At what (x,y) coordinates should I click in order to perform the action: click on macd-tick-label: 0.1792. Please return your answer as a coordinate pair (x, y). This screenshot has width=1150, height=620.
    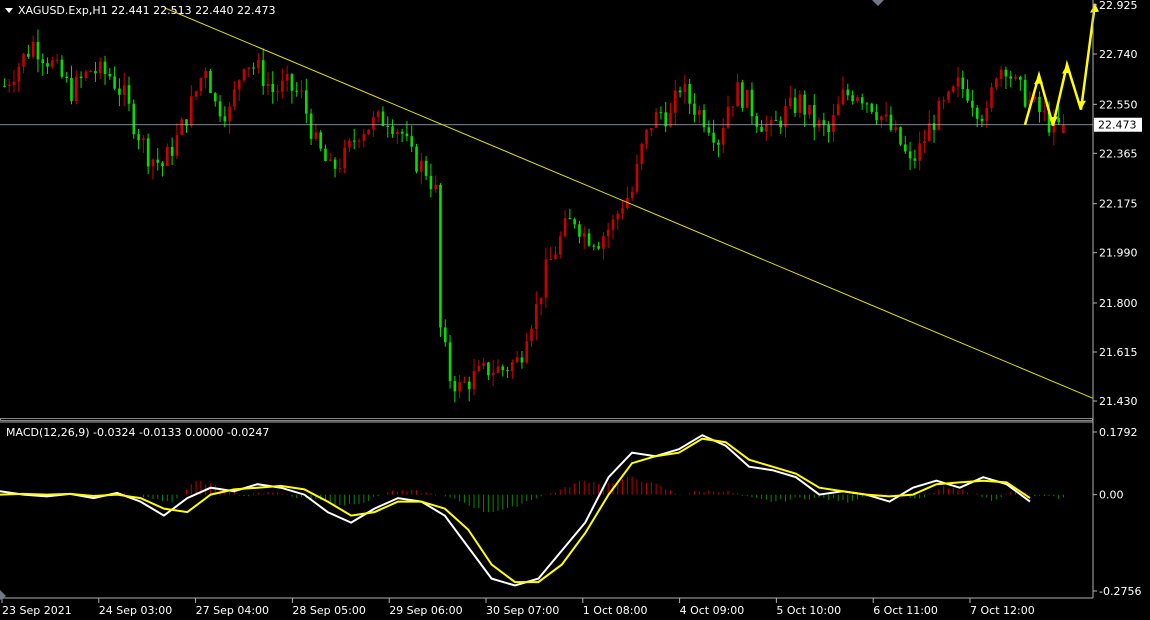
    Looking at the image, I should click on (1118, 432).